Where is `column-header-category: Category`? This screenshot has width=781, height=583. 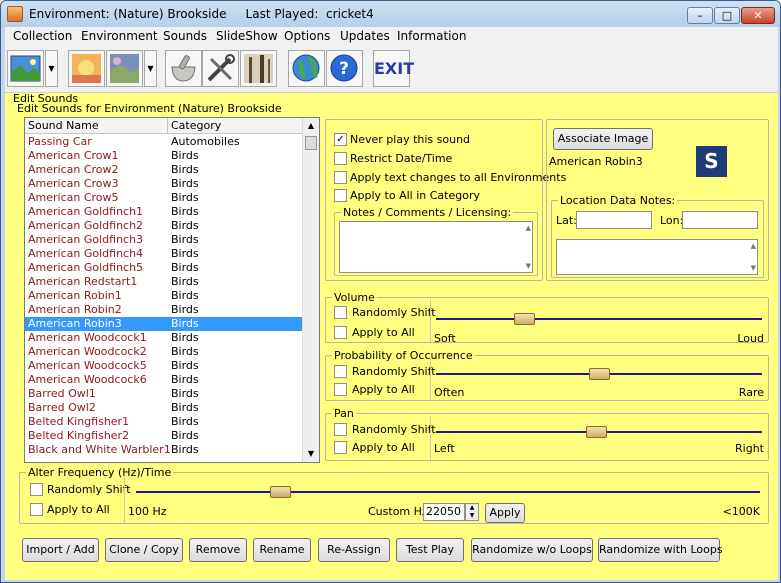
column-header-category: Category is located at coordinates (196, 125).